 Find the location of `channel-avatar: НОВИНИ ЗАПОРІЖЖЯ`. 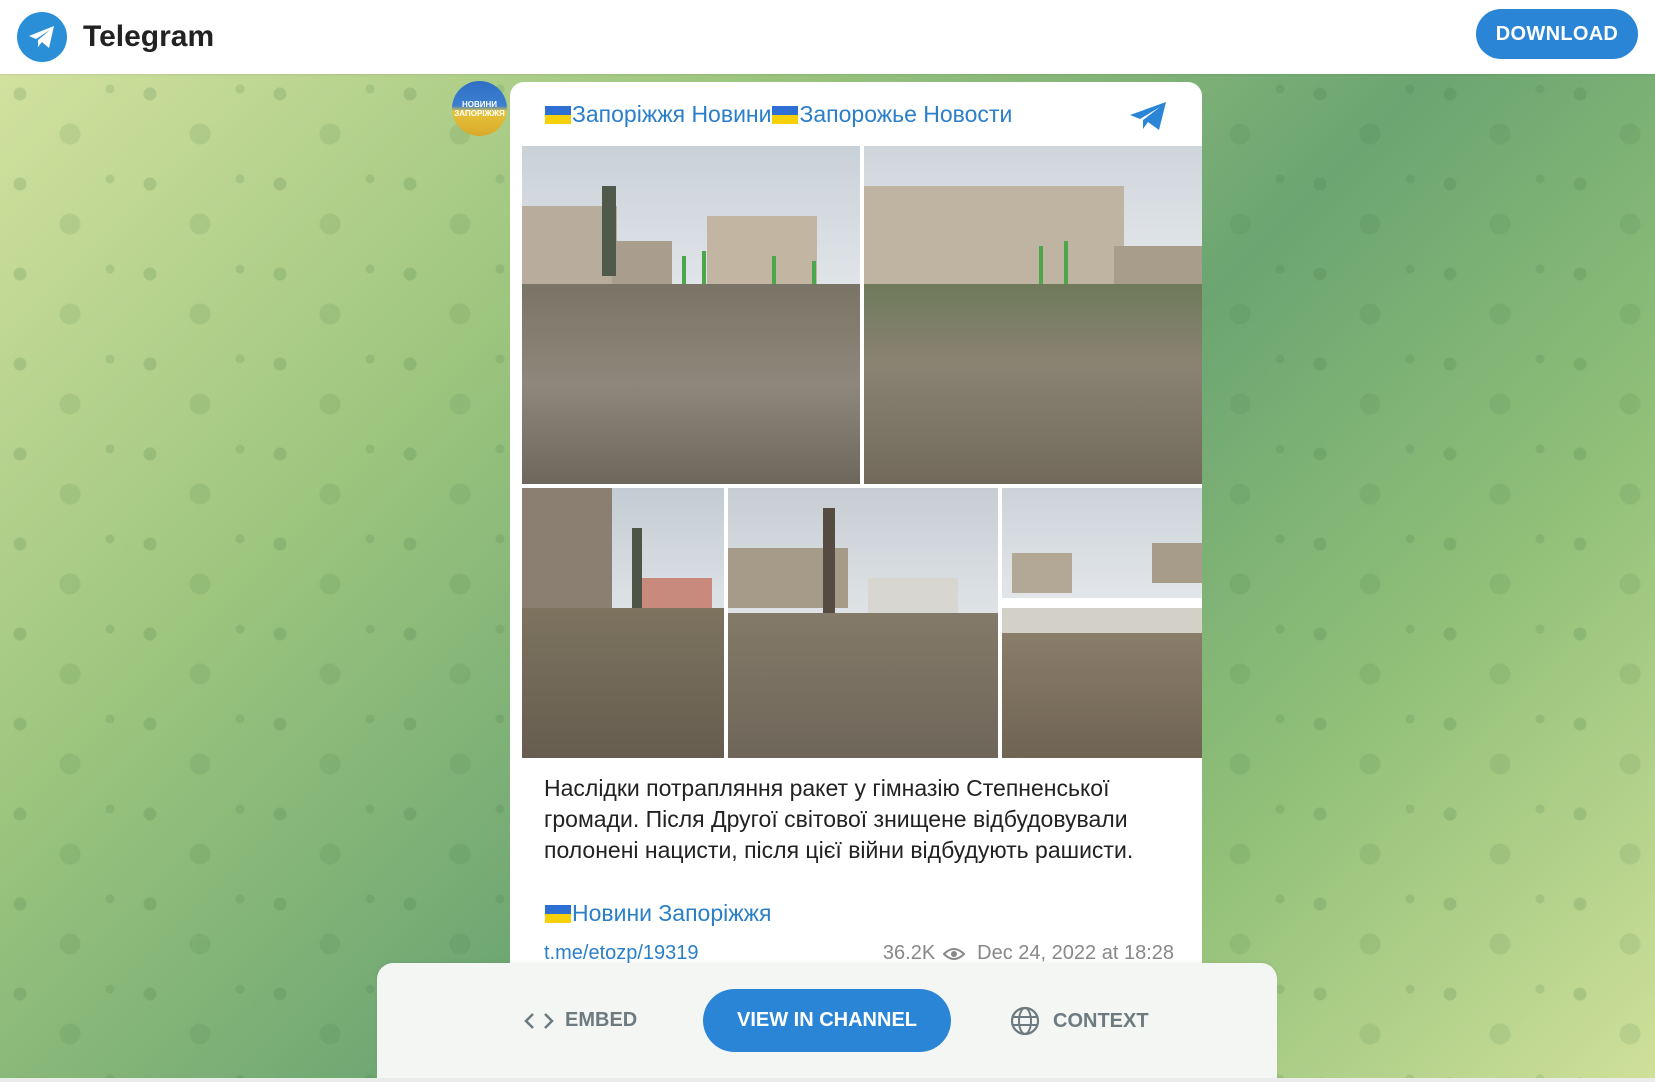

channel-avatar: НОВИНИ ЗАПОРІЖЖЯ is located at coordinates (479, 108).